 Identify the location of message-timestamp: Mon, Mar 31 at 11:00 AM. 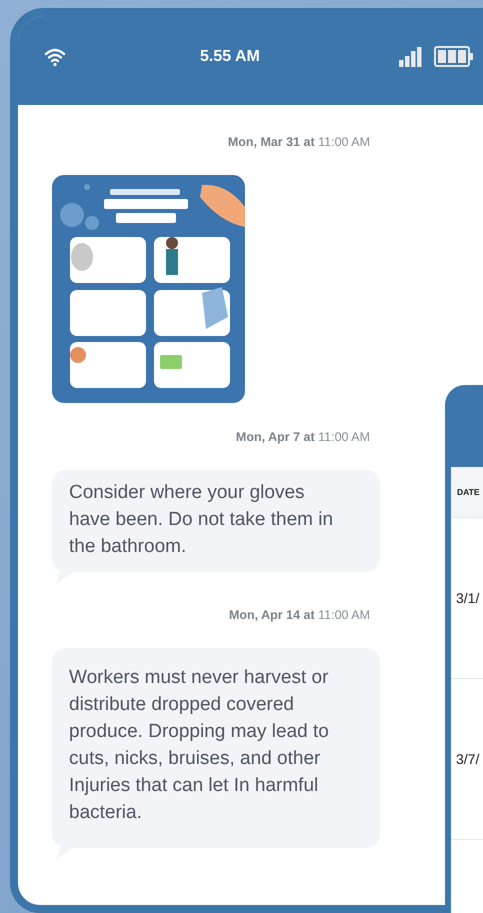
(299, 142).